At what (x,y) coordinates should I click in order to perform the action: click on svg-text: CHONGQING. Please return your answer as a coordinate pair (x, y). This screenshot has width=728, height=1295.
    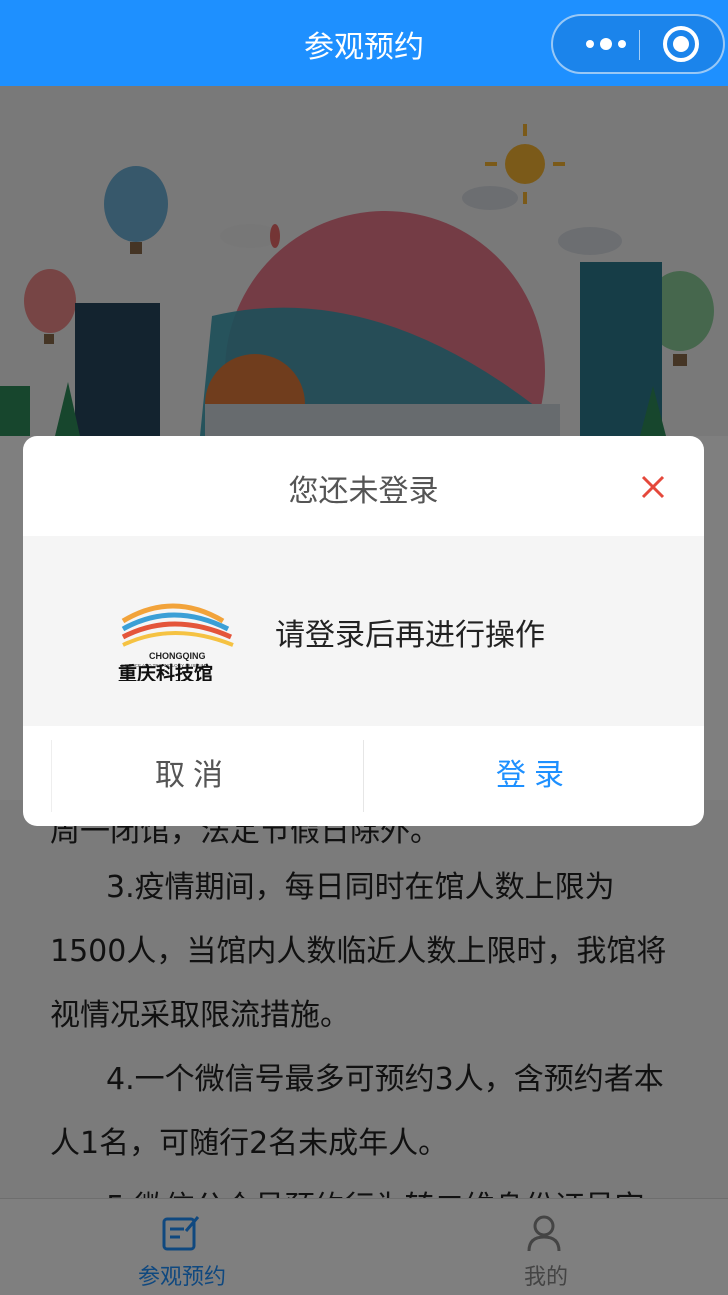
    Looking at the image, I should click on (177, 656).